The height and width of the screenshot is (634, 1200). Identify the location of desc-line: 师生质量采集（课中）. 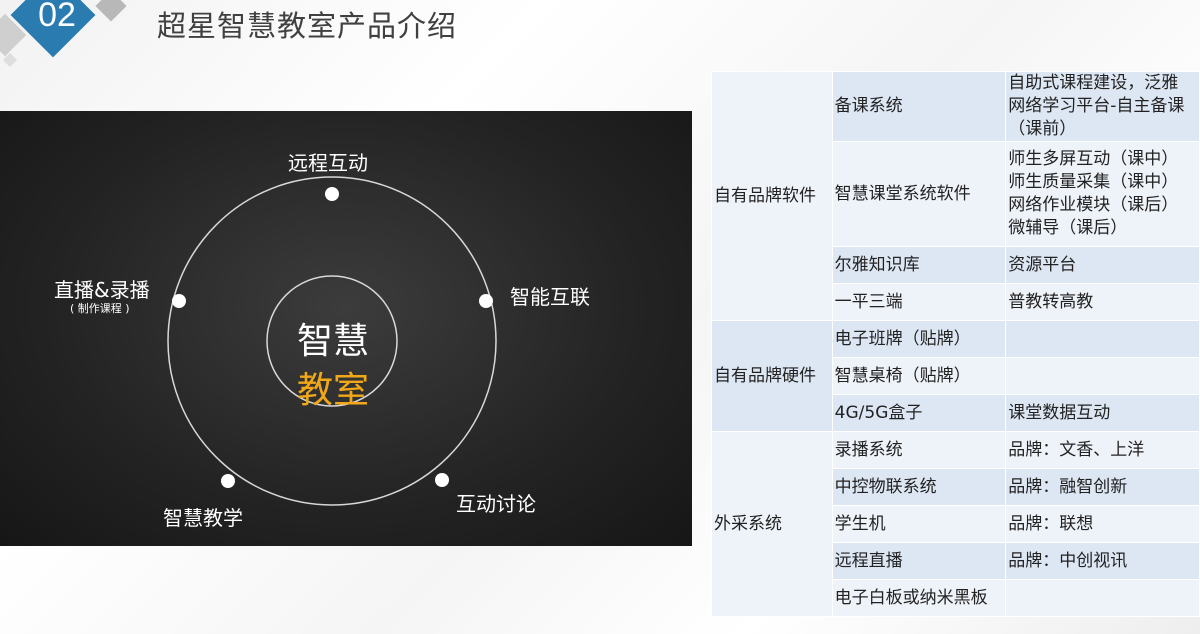
(1093, 182).